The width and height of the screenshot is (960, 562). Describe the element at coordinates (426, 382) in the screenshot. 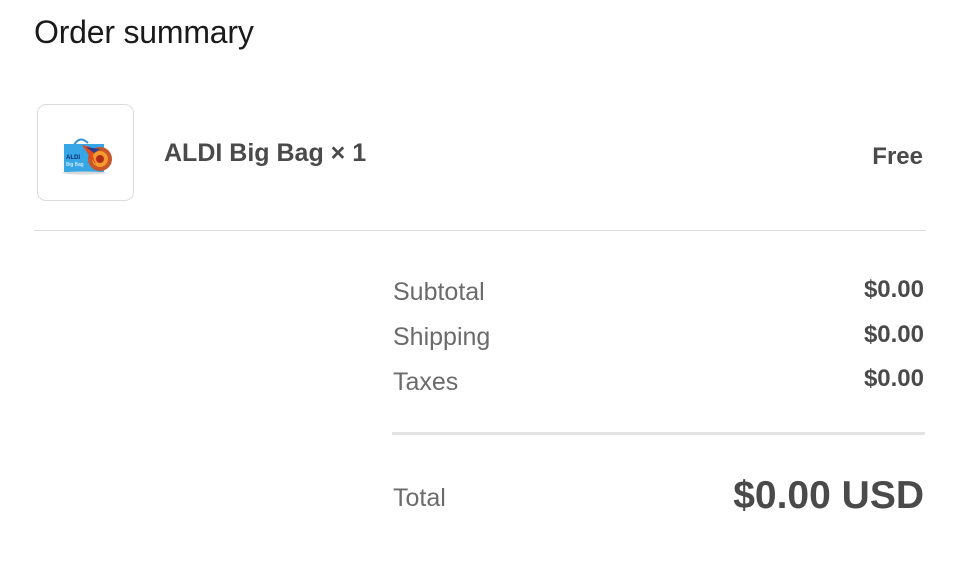

I see `taxes-label: Taxes` at that location.